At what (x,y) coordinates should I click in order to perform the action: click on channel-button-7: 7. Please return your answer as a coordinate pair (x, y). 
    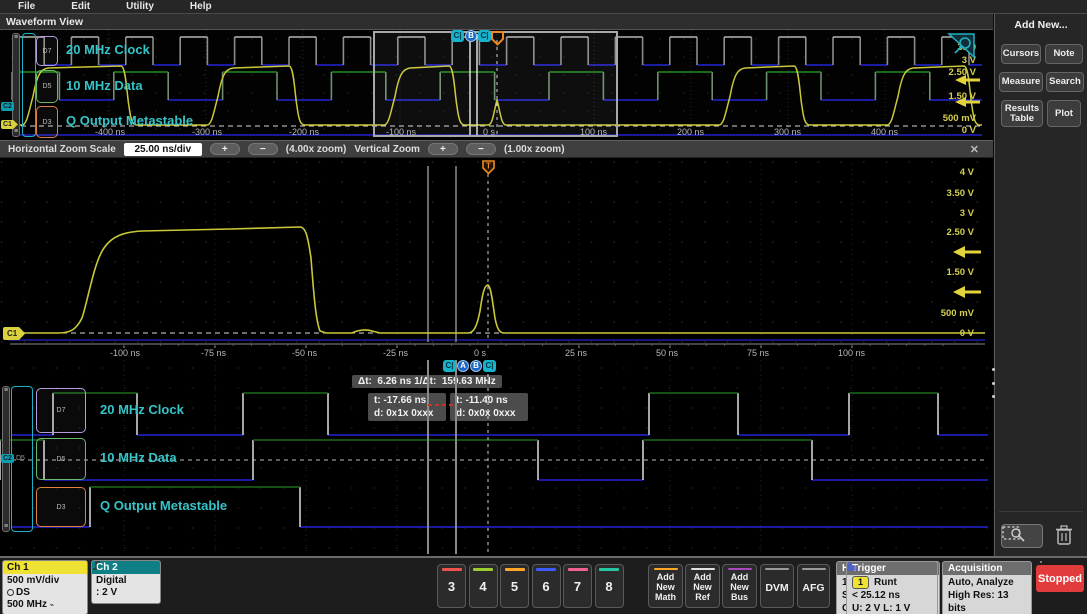
    Looking at the image, I should click on (577, 586).